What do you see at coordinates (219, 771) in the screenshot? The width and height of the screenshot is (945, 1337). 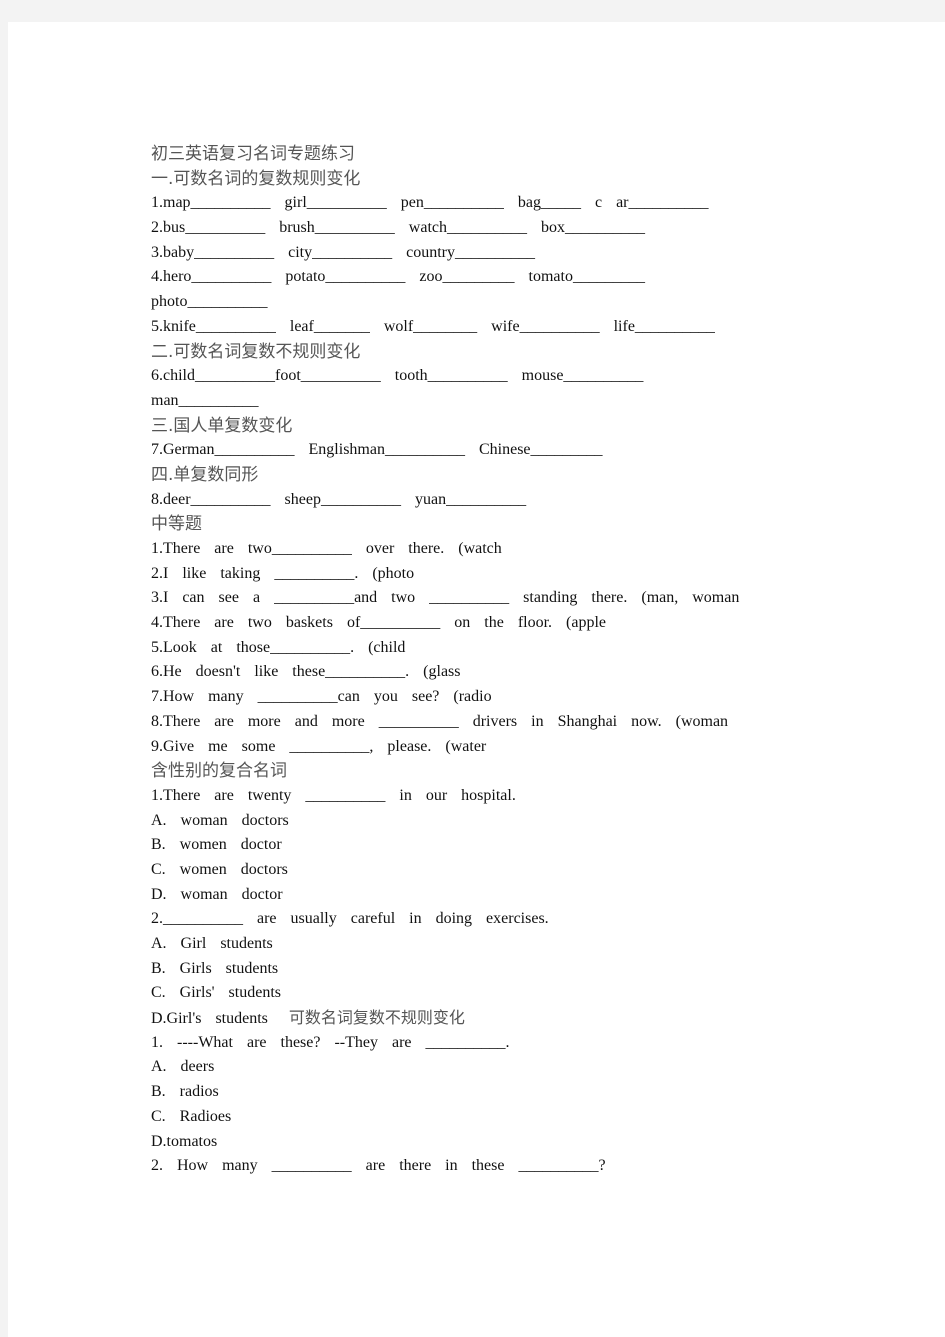 I see `section-heading: 含性别的复合名词` at bounding box center [219, 771].